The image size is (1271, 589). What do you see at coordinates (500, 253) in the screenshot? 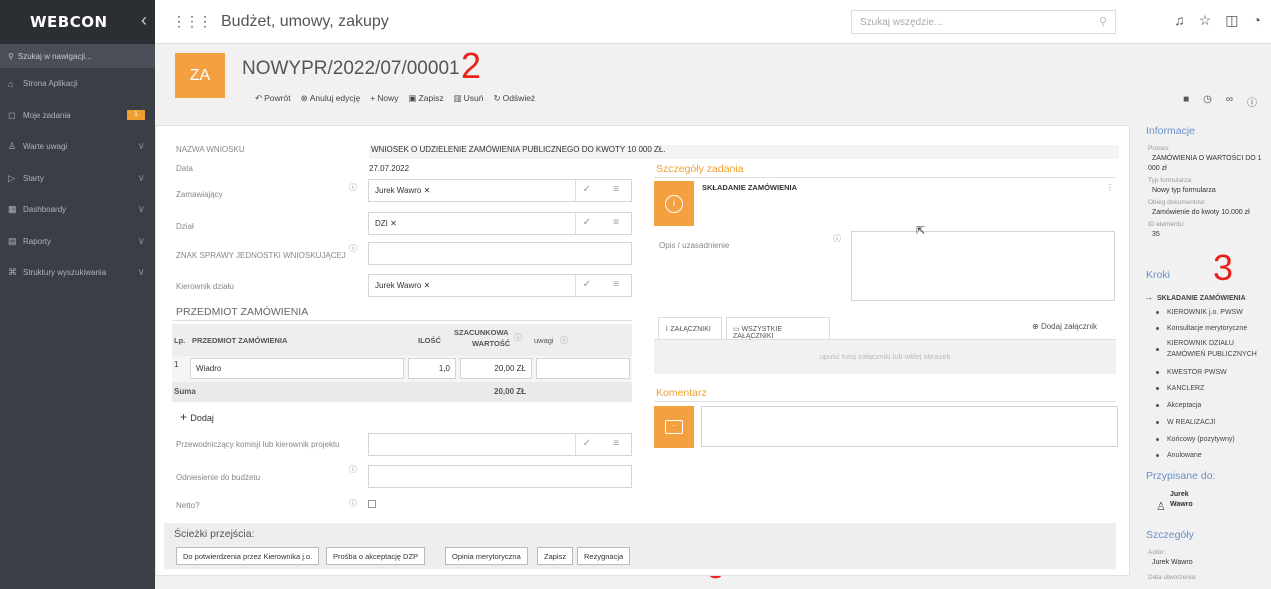
I see `case-sign-input` at bounding box center [500, 253].